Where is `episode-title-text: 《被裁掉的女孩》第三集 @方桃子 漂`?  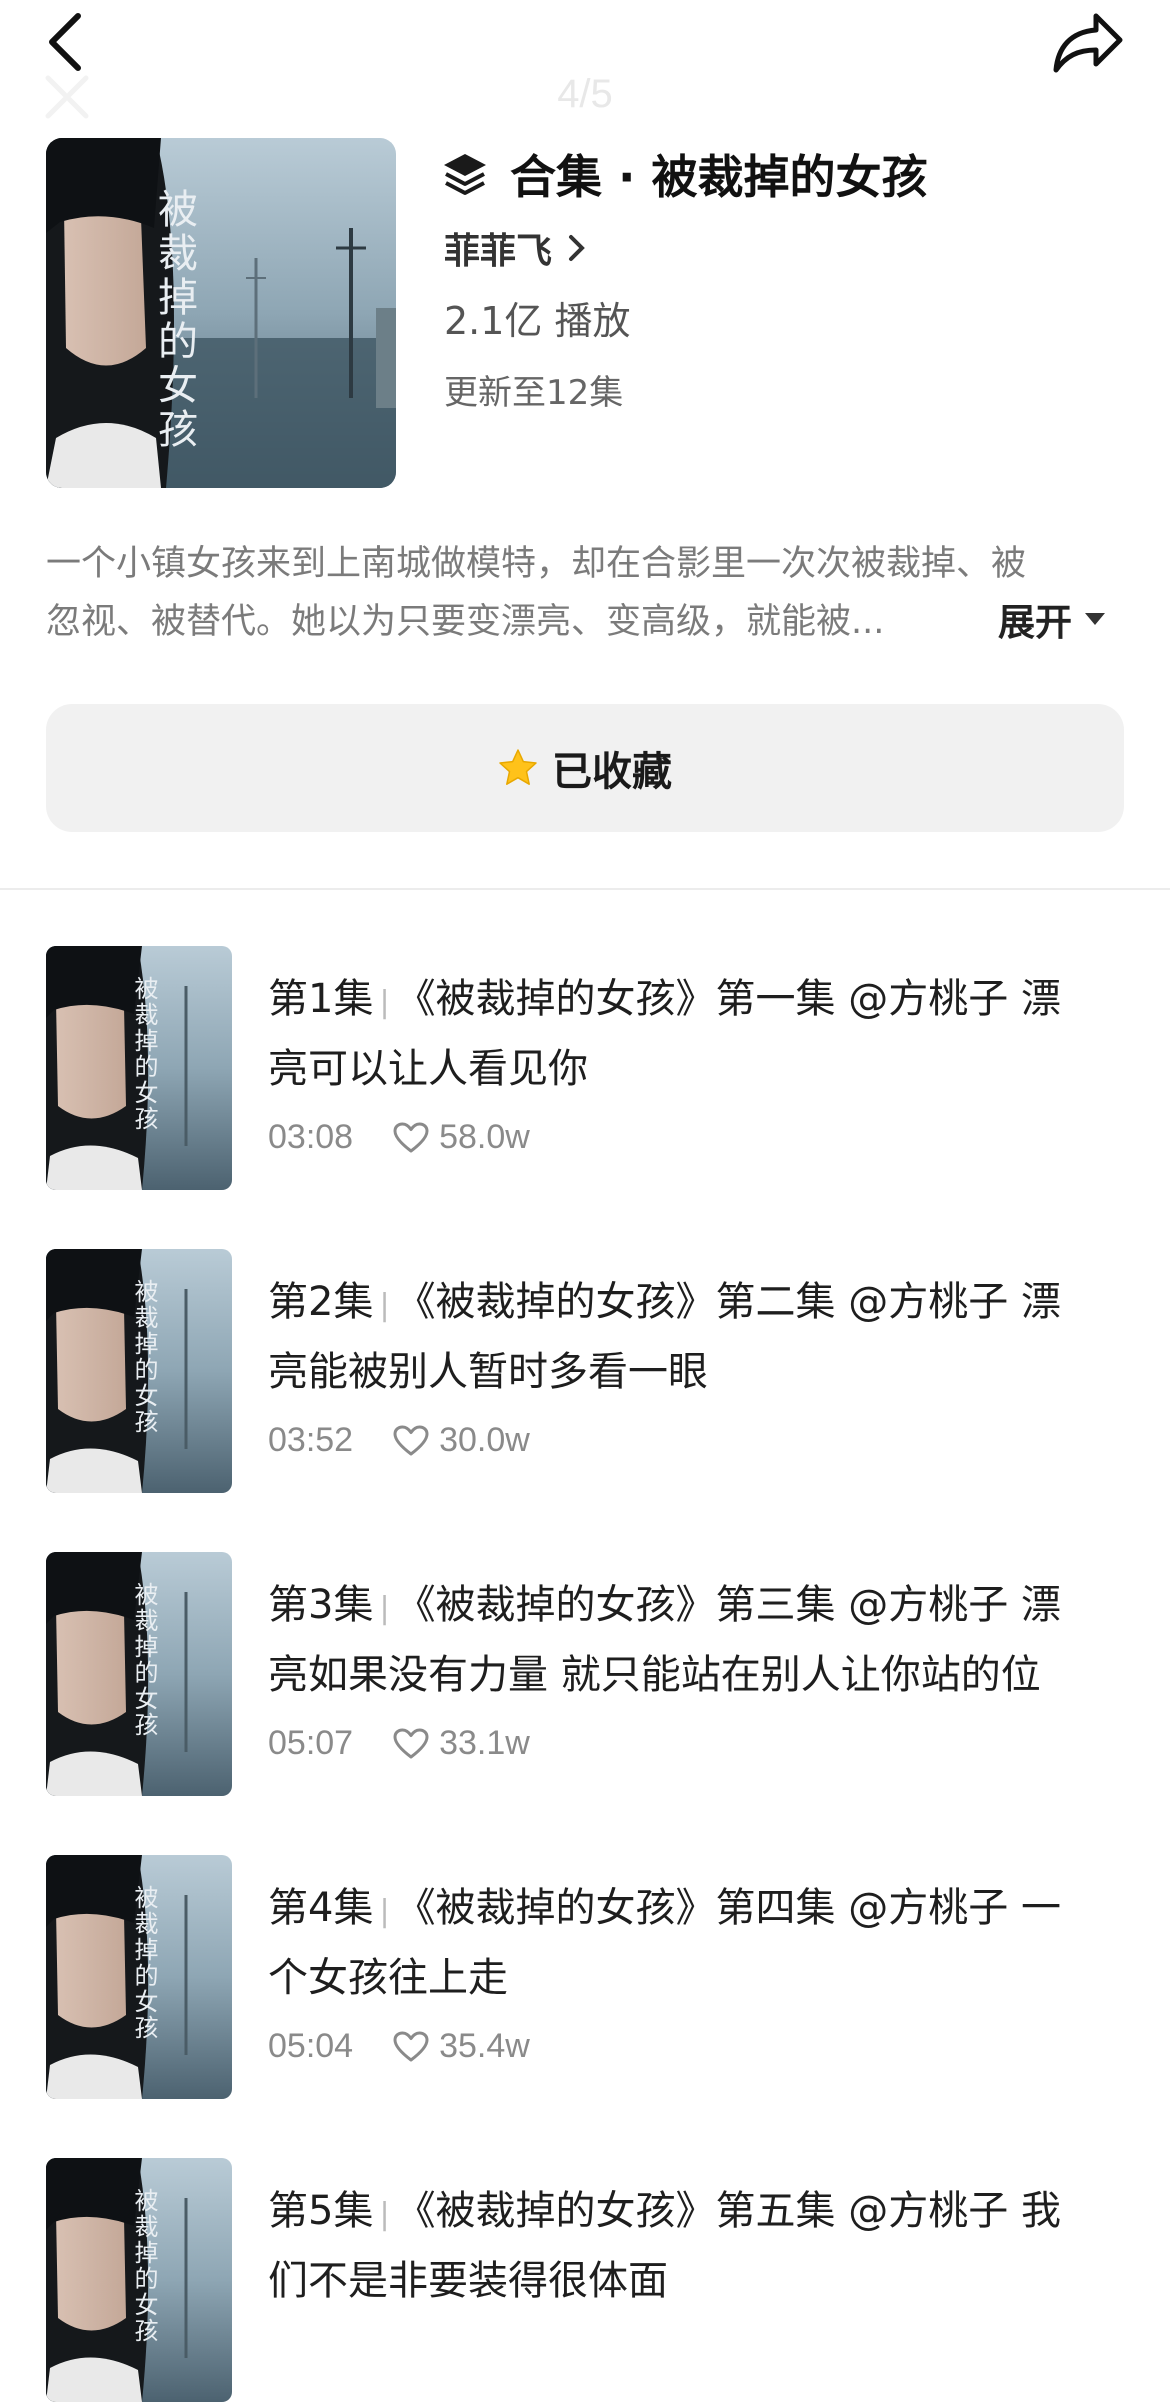
episode-title-text: 《被裁掉的女孩》第三集 @方桃子 漂 is located at coordinates (728, 1605).